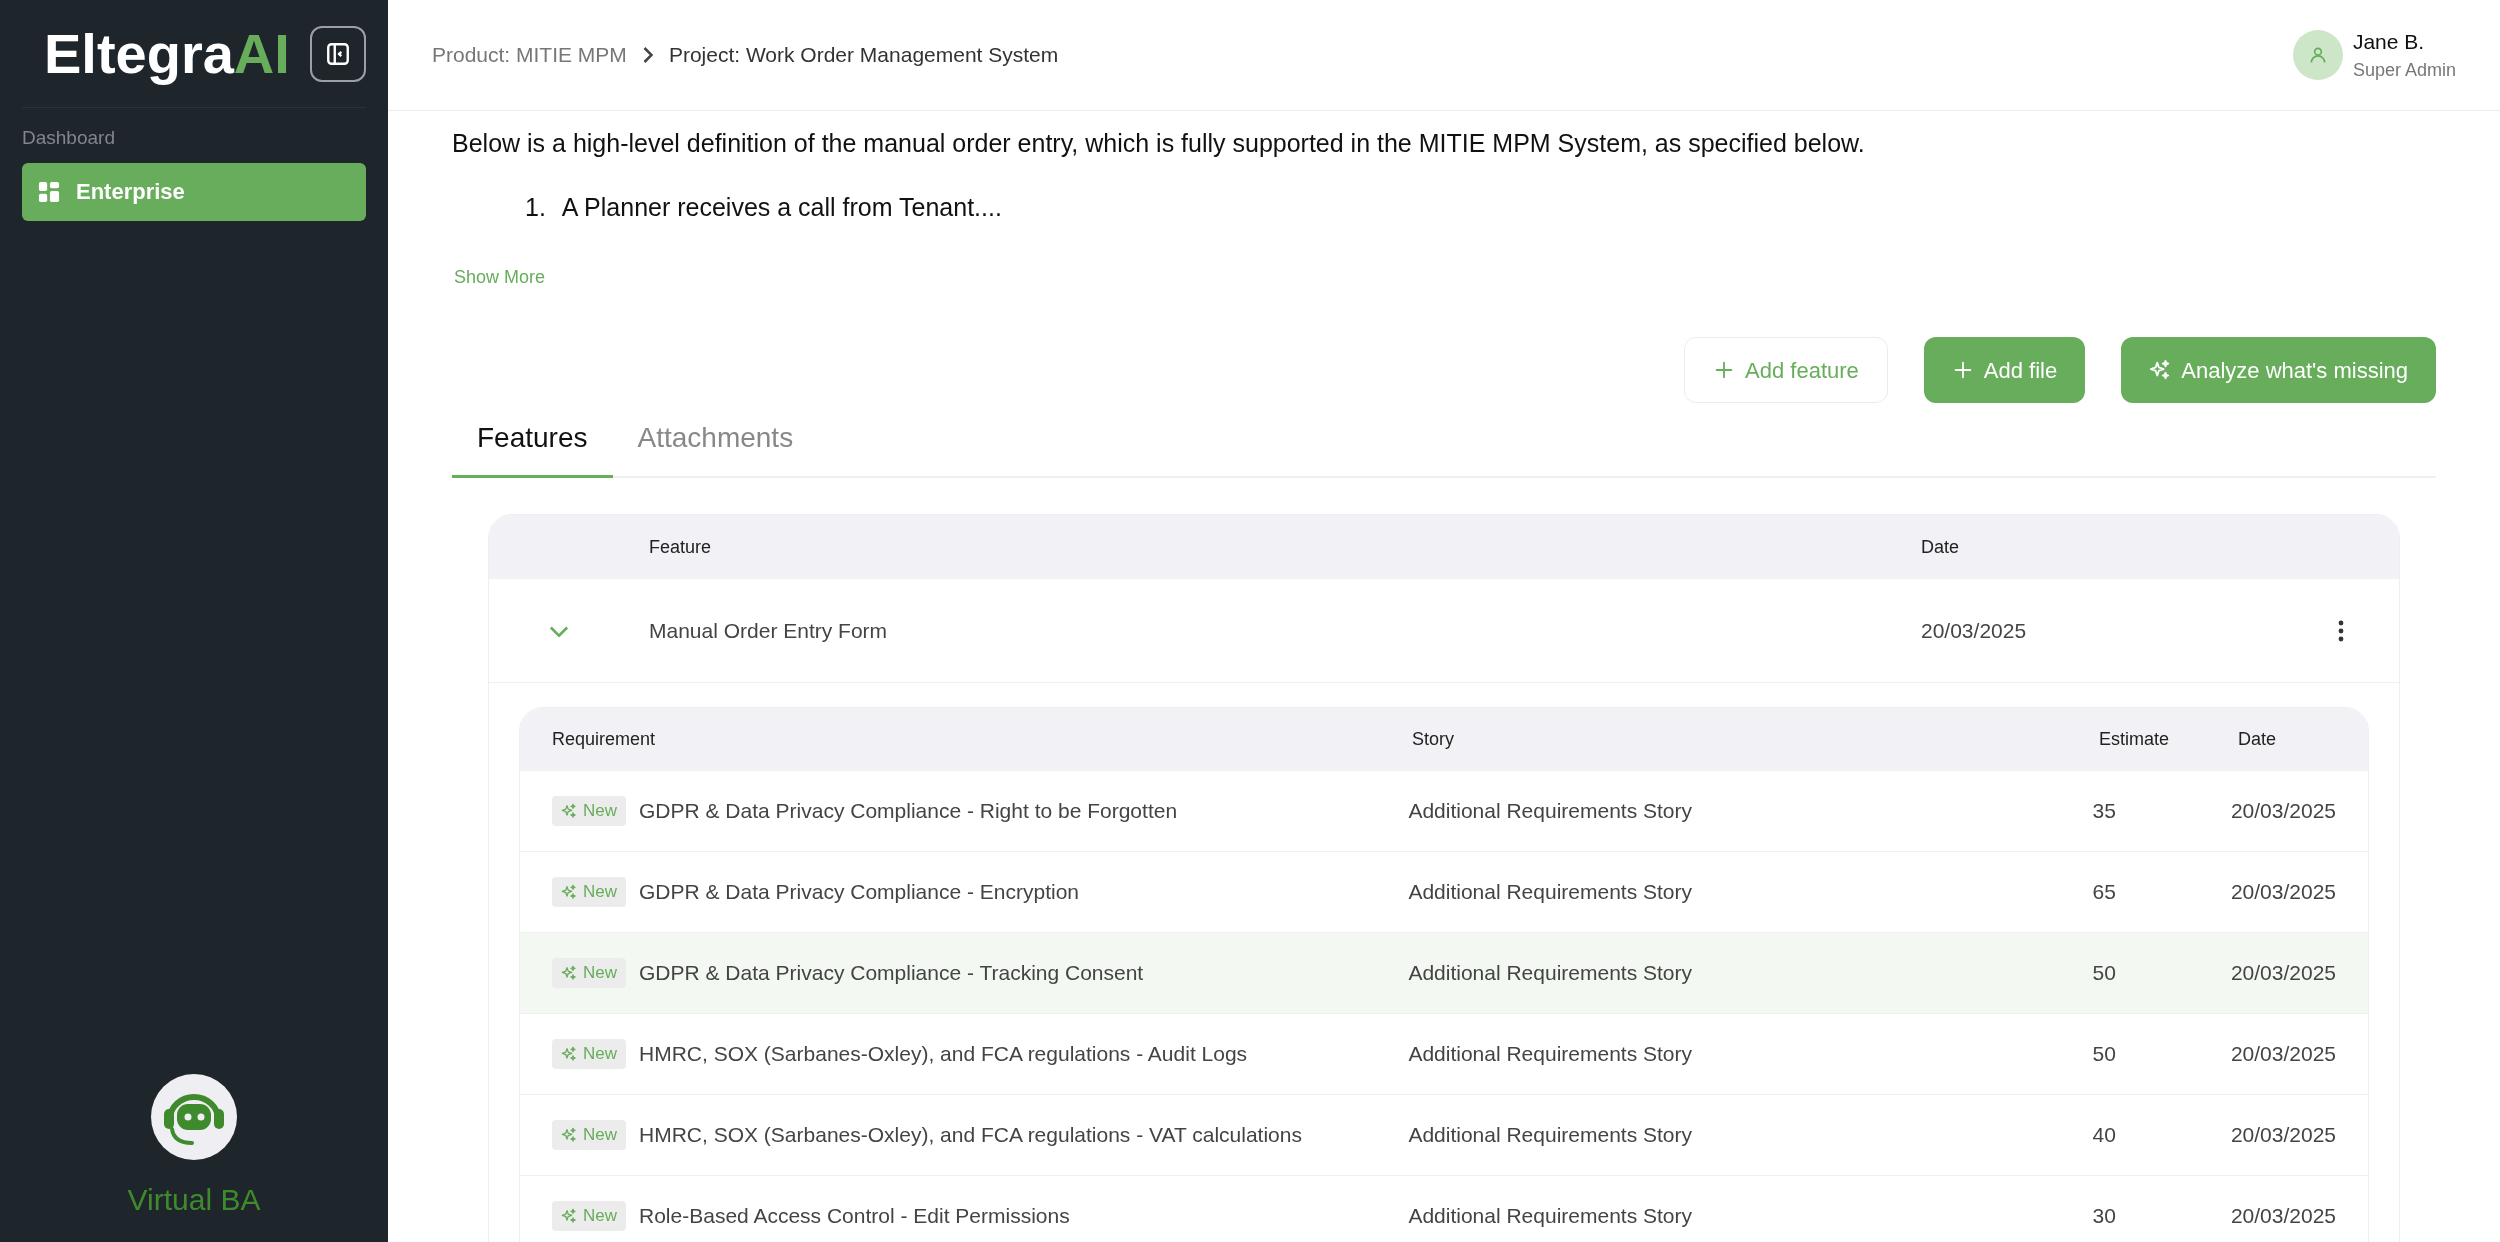 This screenshot has width=2500, height=1242. What do you see at coordinates (908, 811) in the screenshot?
I see `table-cell-text: GDPR & Data Privacy Compliance - Right to be Forgotten` at bounding box center [908, 811].